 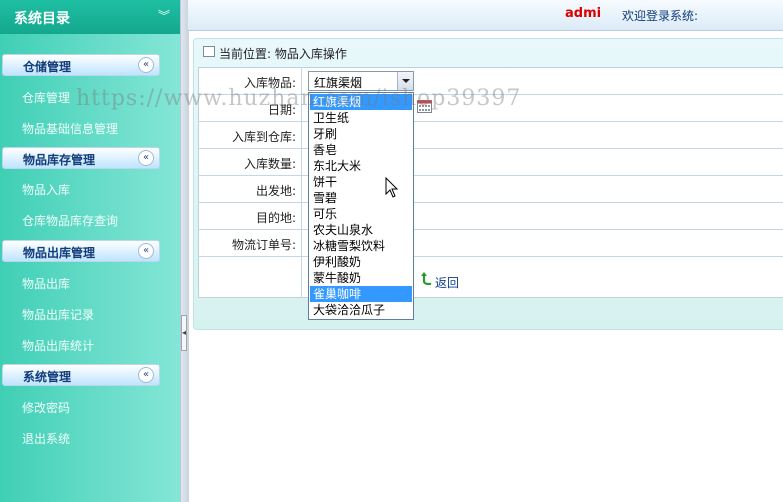 What do you see at coordinates (263, 137) in the screenshot?
I see `label-warehouse: 入库到仓库:` at bounding box center [263, 137].